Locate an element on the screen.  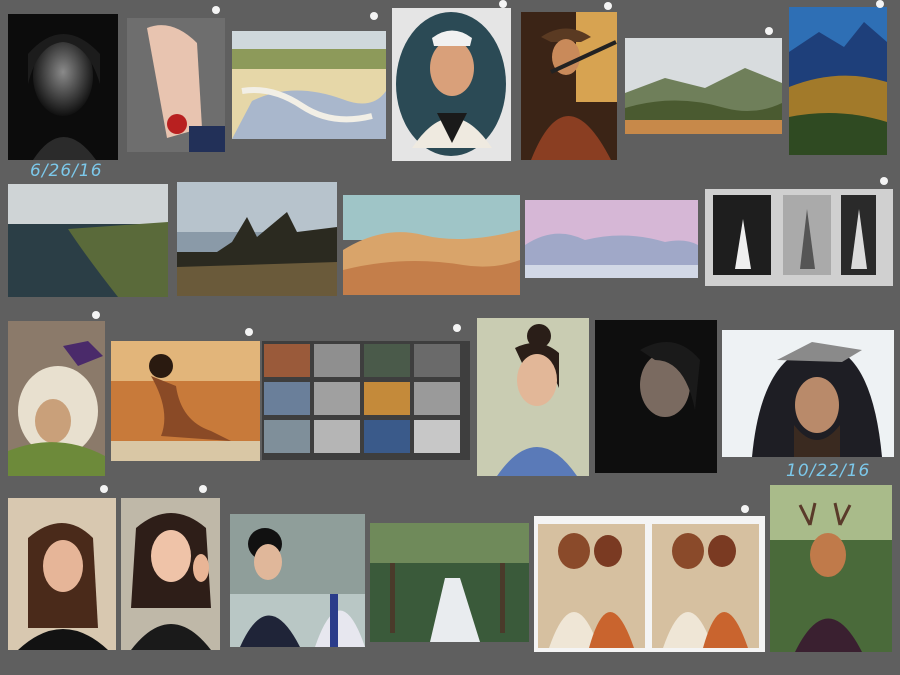
painting-woman-bun-profile is located at coordinates (533, 397).